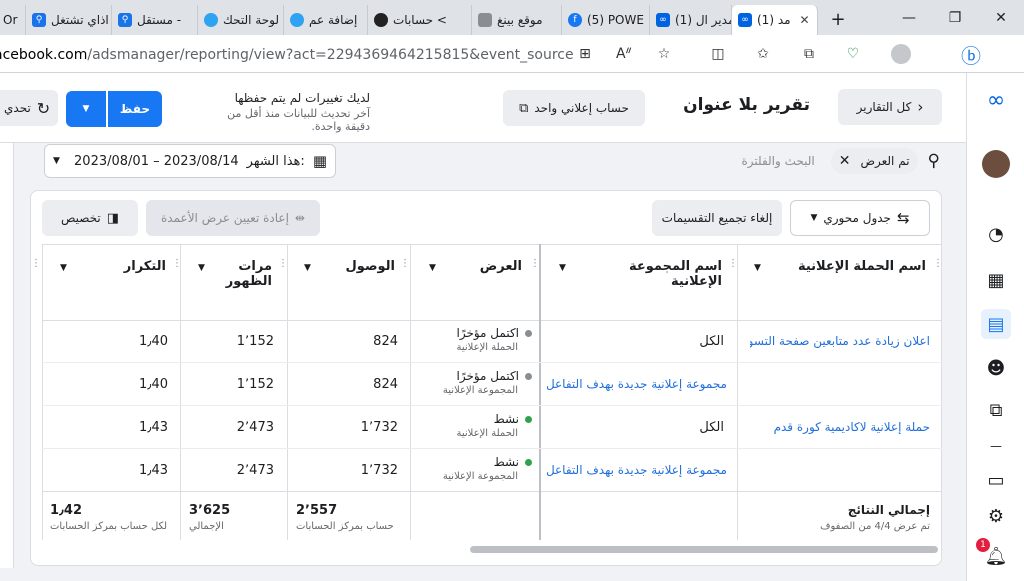 This screenshot has height=581, width=1024. What do you see at coordinates (517, 19) in the screenshot?
I see `browser-tab: موقع بينغ` at bounding box center [517, 19].